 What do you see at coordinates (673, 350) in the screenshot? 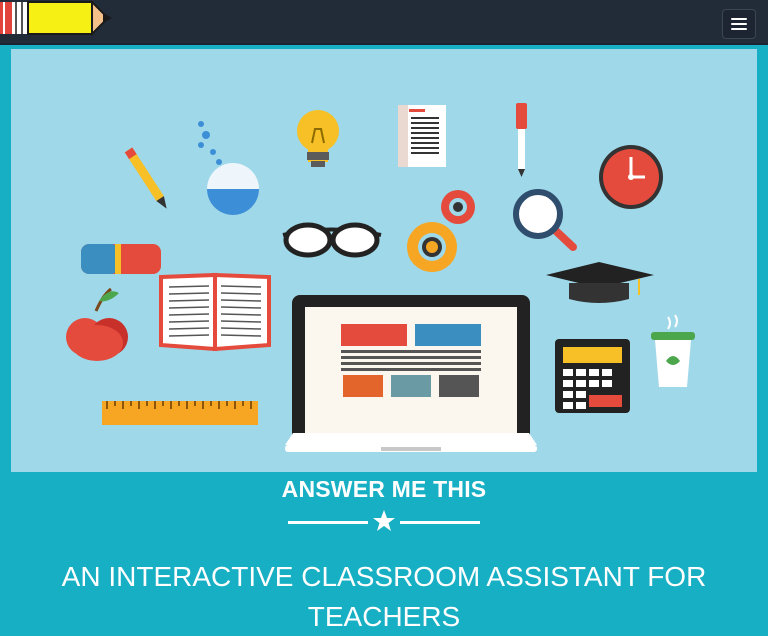
I see `coffee-cup-icon` at bounding box center [673, 350].